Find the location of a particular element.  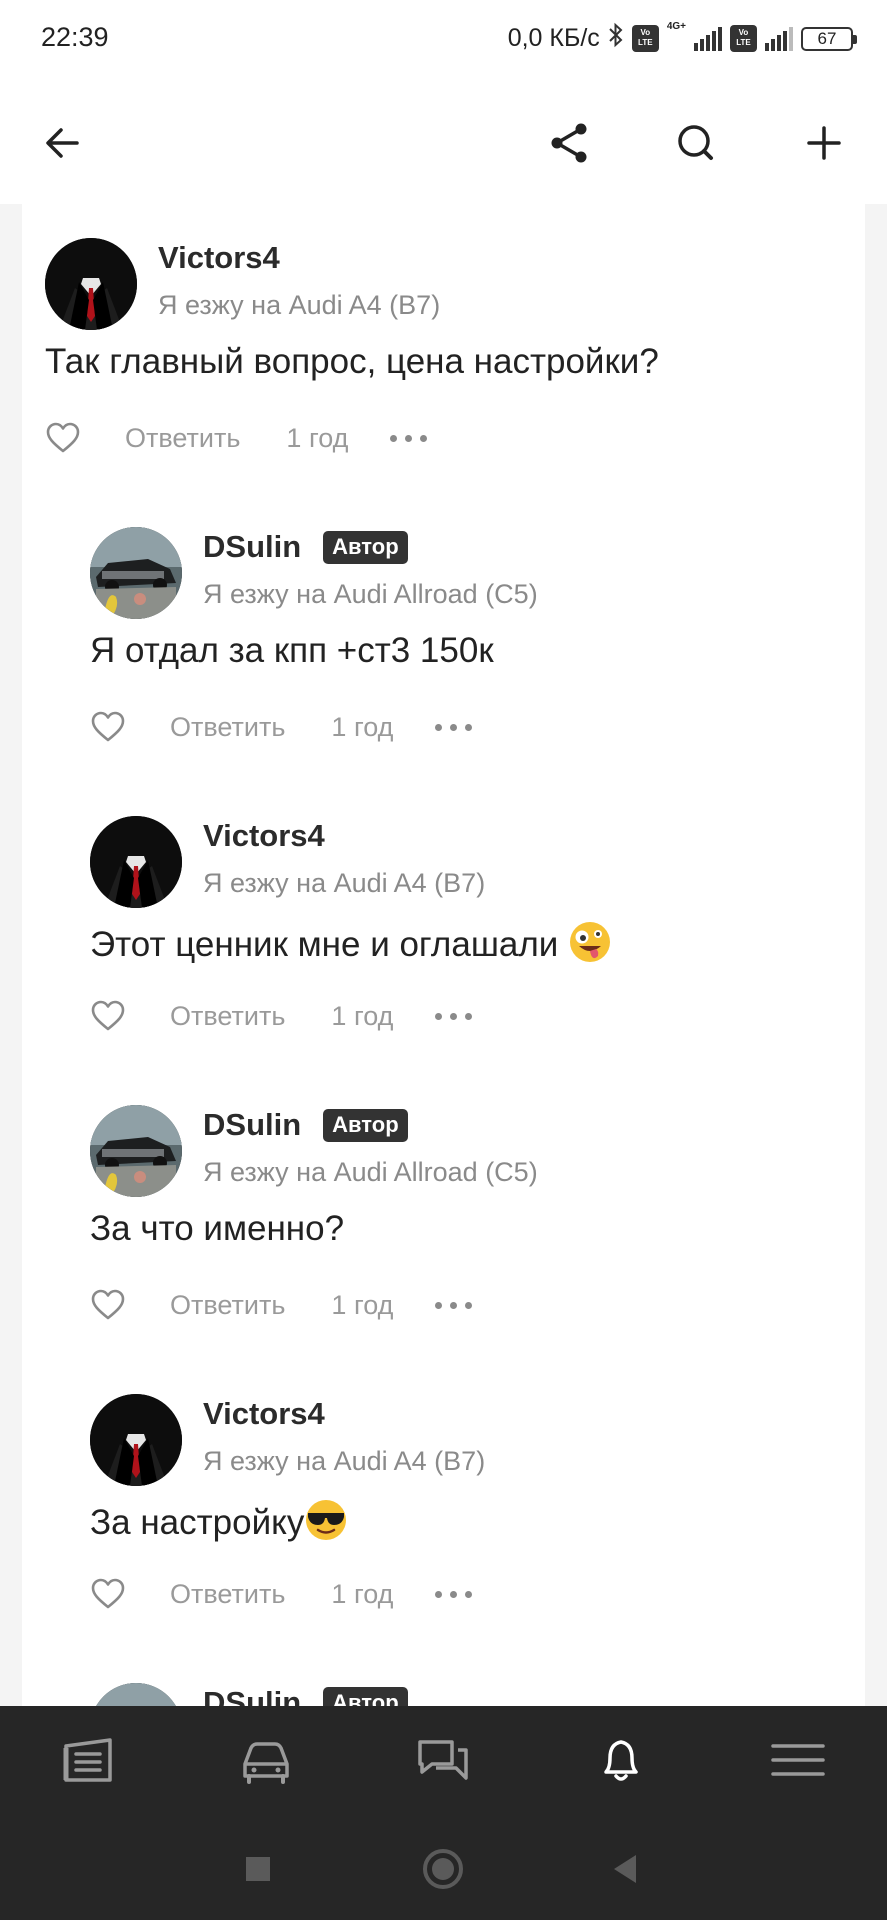

arrow-left-icon is located at coordinates (62, 143).